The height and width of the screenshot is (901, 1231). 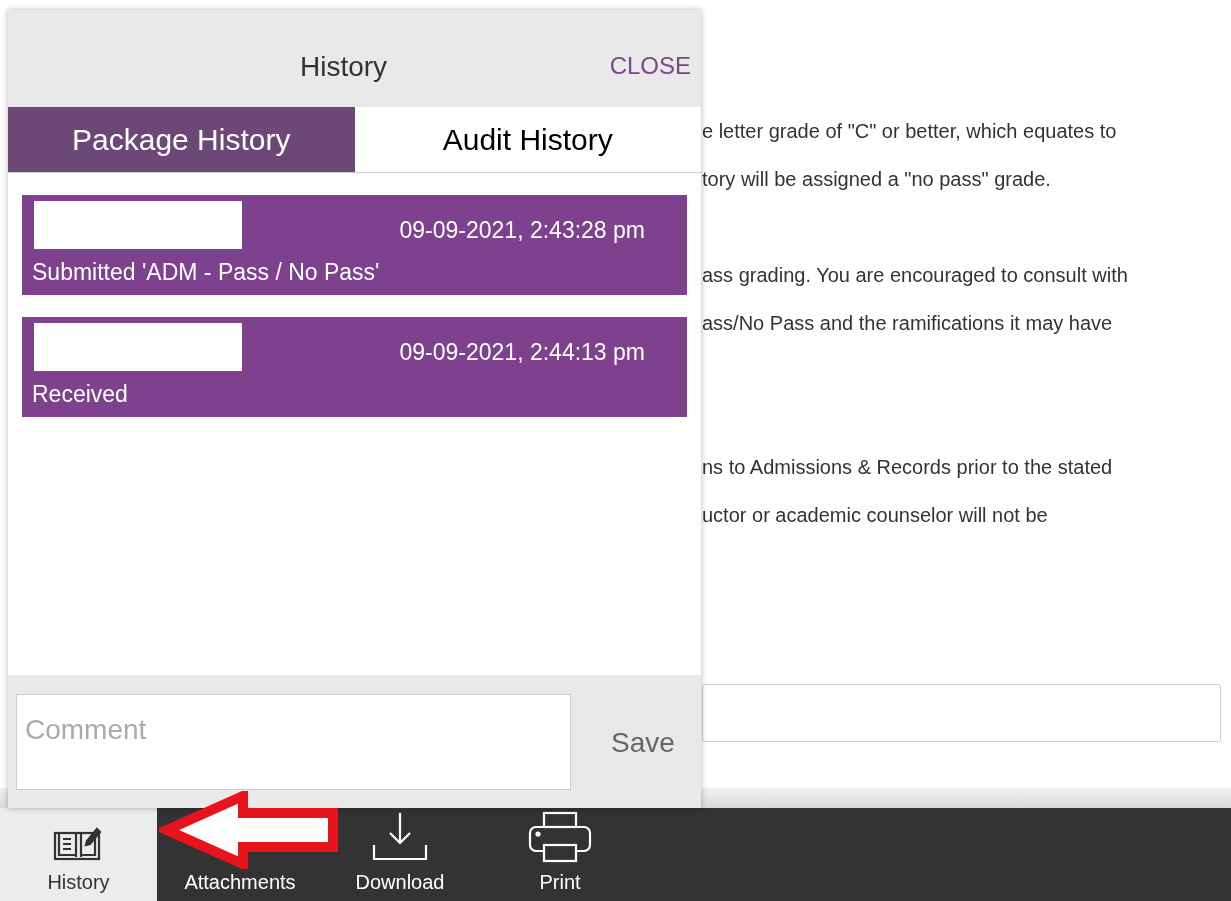 I want to click on document-text-line: ns to Admissions & Records prior to the stated, so click(x=907, y=467).